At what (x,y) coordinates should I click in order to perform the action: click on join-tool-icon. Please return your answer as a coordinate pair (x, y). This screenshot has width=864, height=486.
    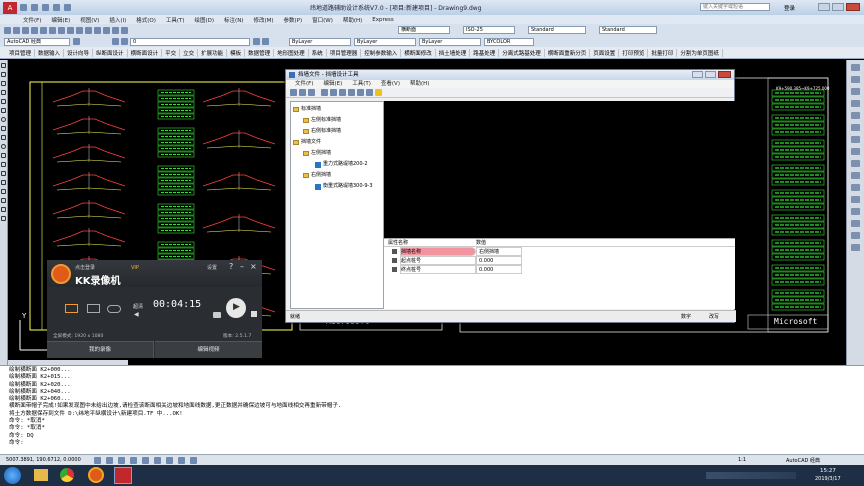
    Looking at the image, I should click on (855, 211).